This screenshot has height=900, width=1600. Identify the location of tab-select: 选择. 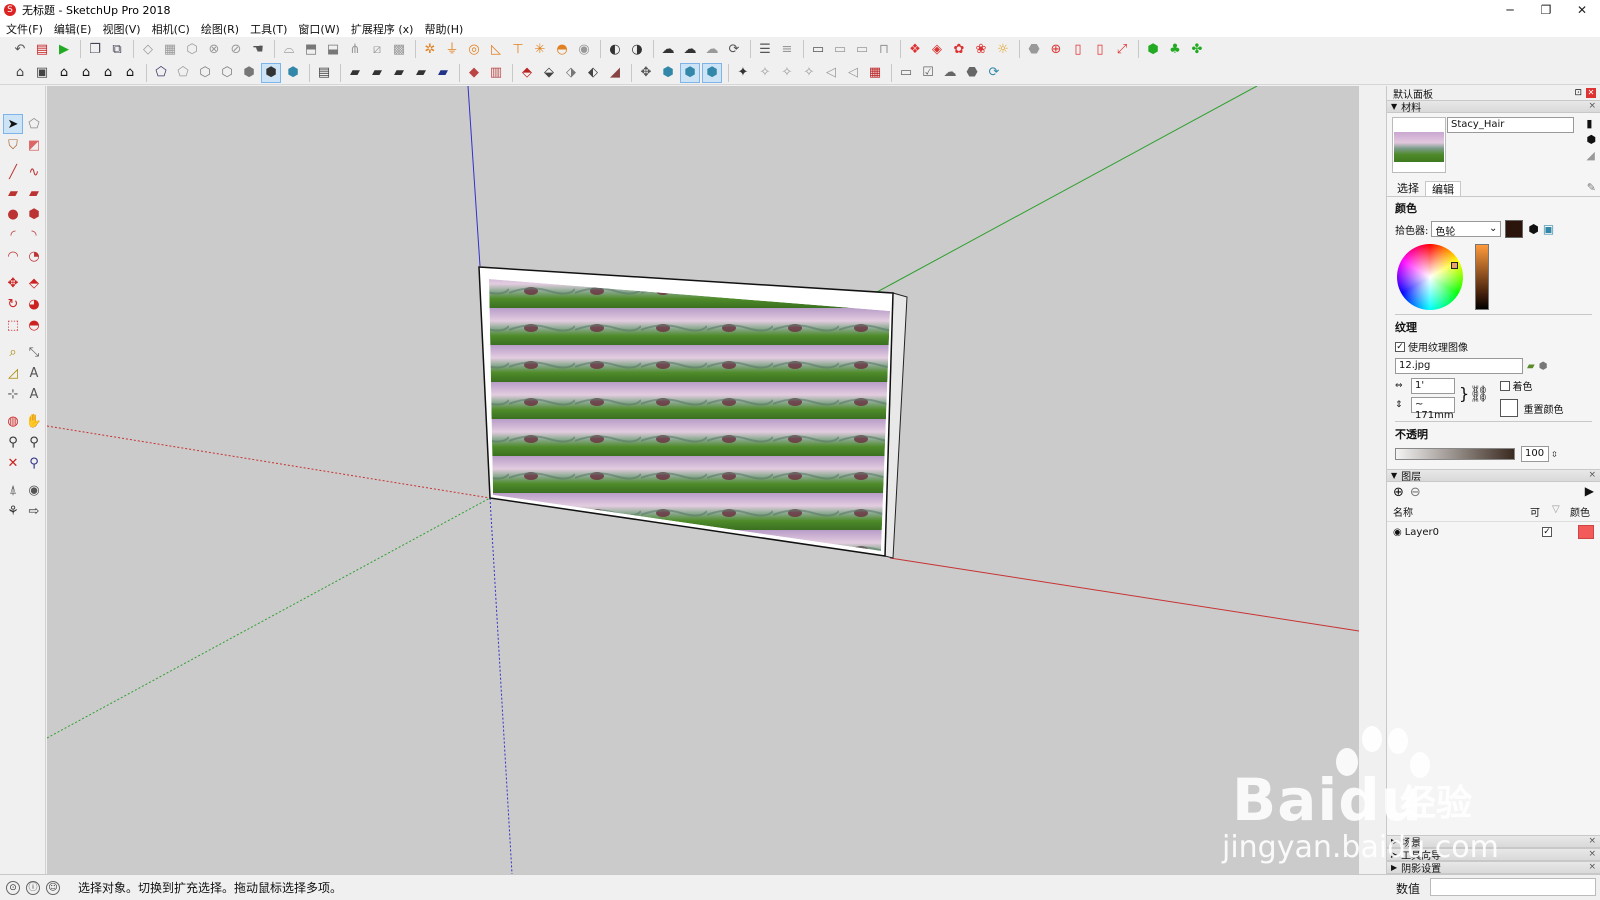
(1408, 188).